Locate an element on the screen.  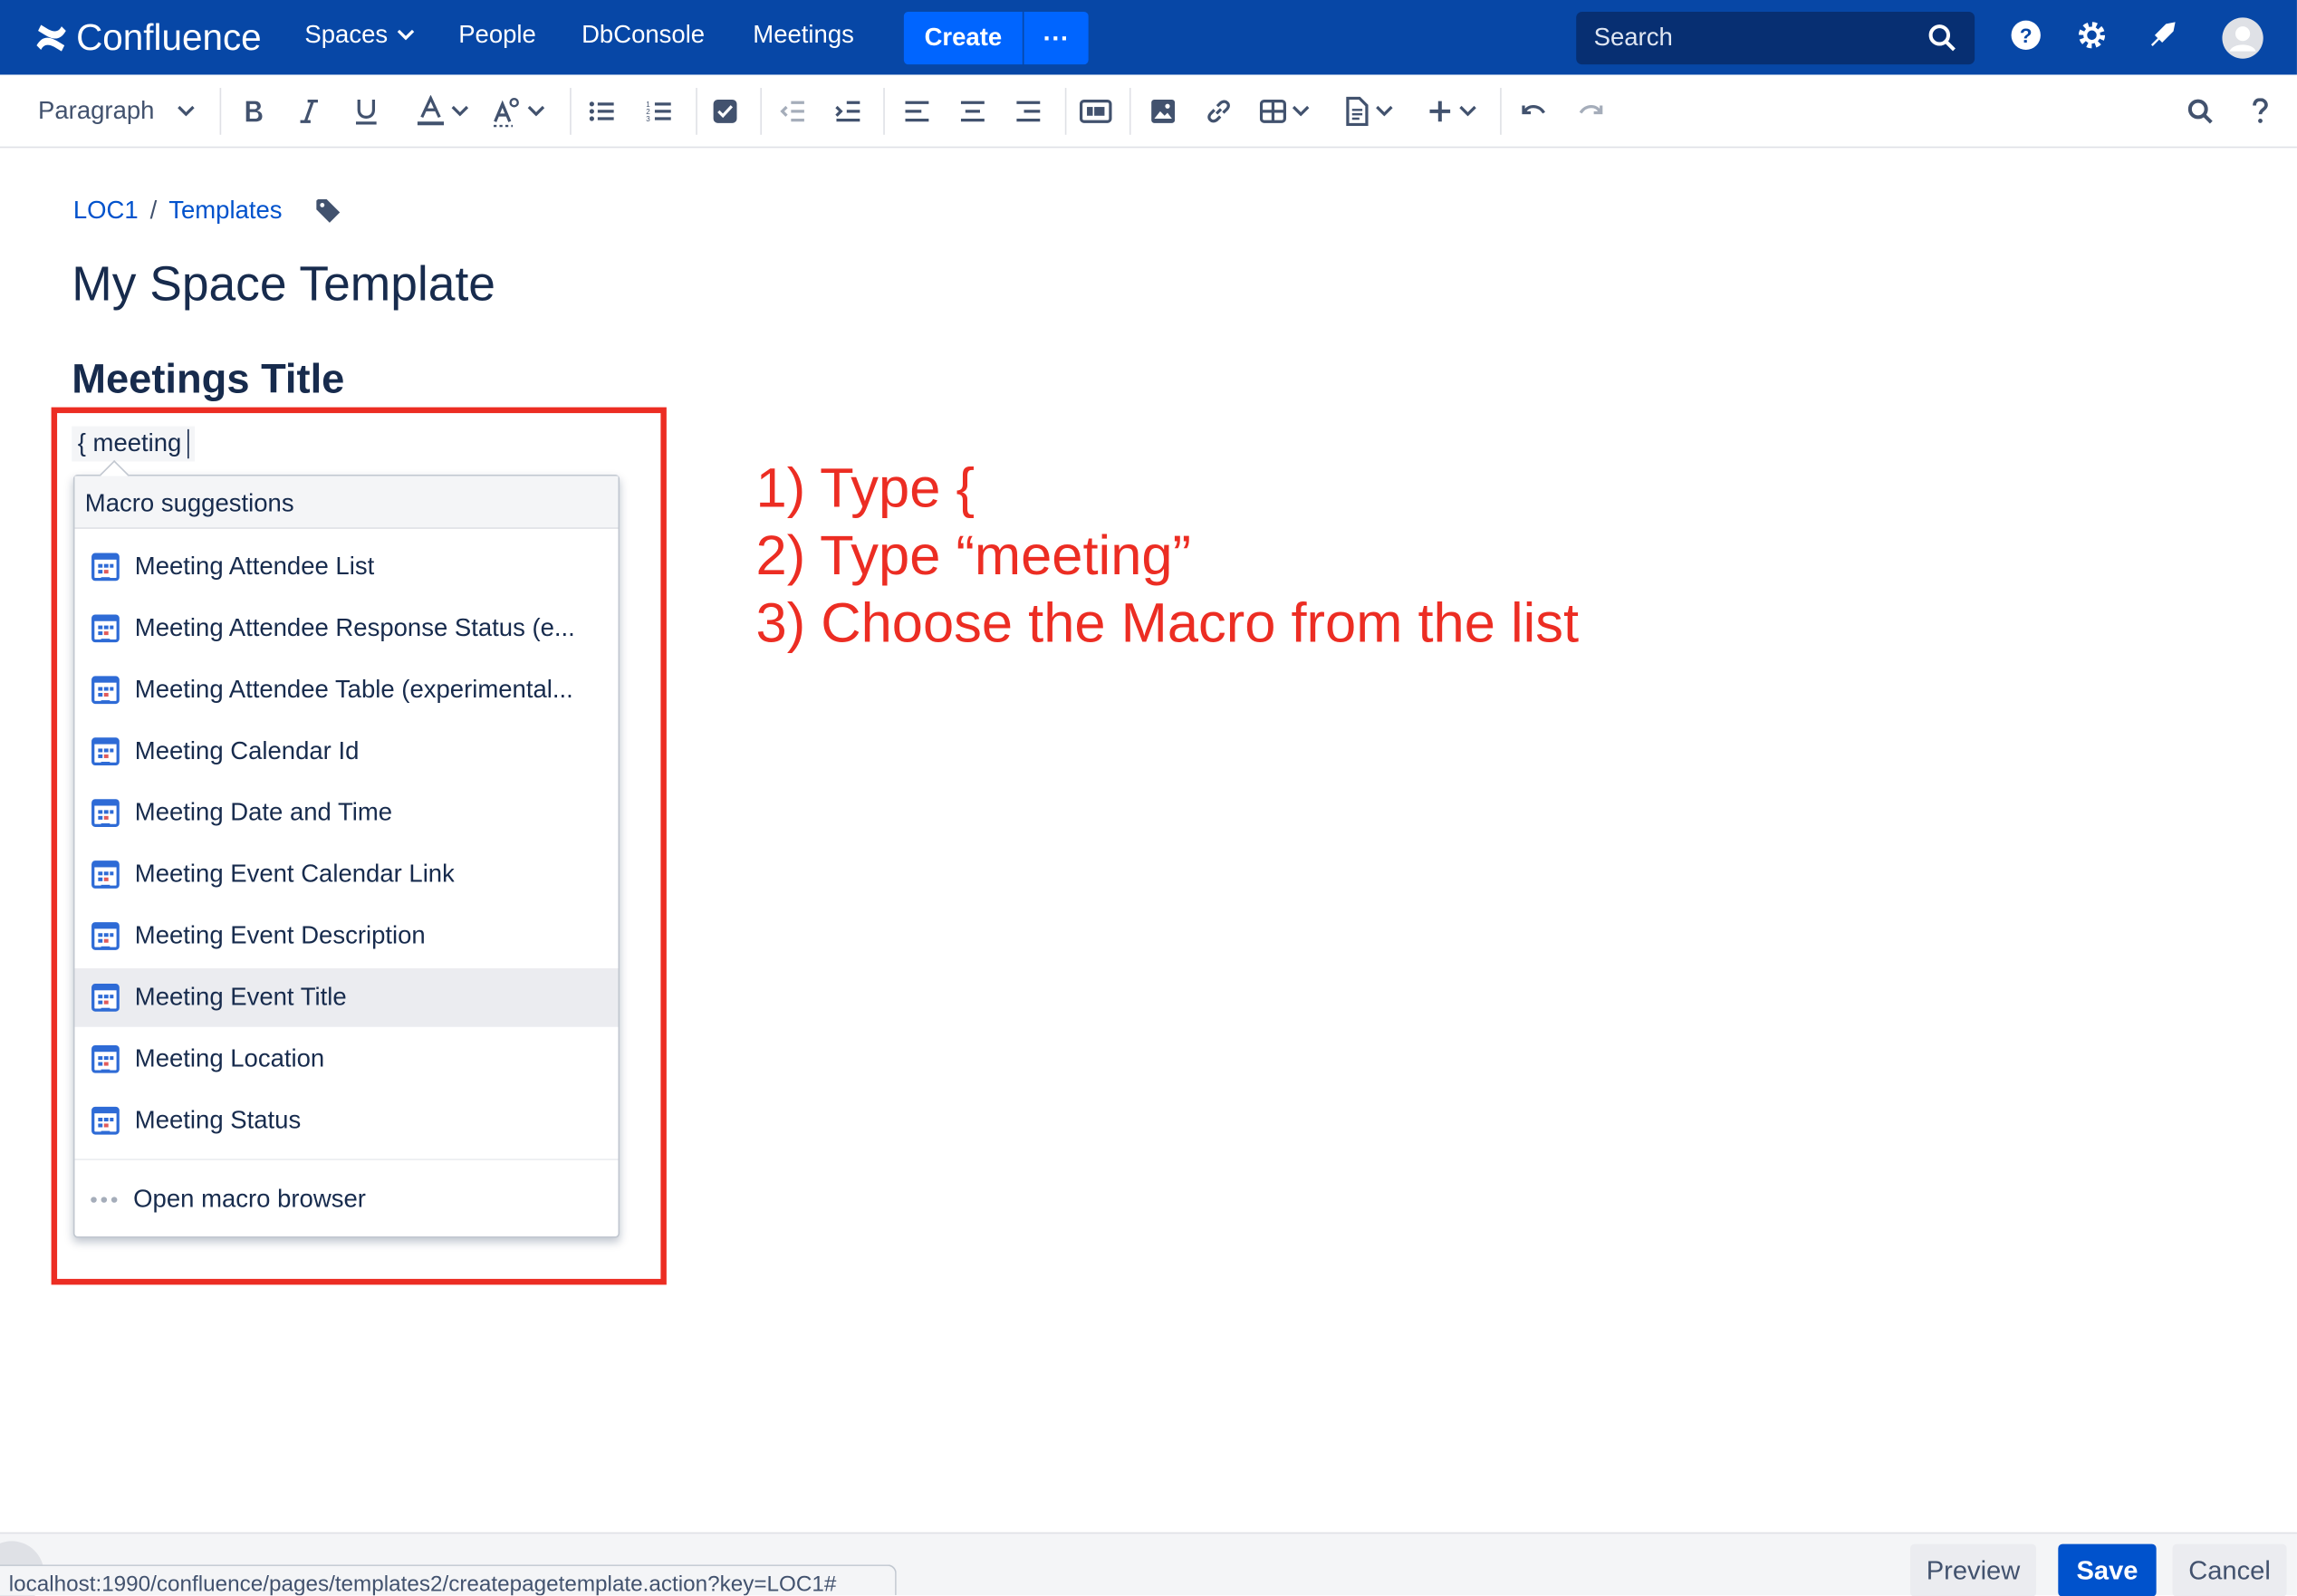
page-layout-button is located at coordinates (1095, 111).